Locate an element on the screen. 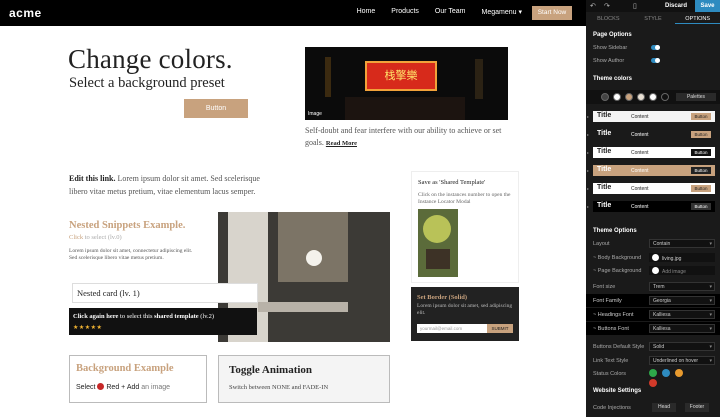 The width and height of the screenshot is (720, 417). nested-click-link: Click is located at coordinates (76, 237).